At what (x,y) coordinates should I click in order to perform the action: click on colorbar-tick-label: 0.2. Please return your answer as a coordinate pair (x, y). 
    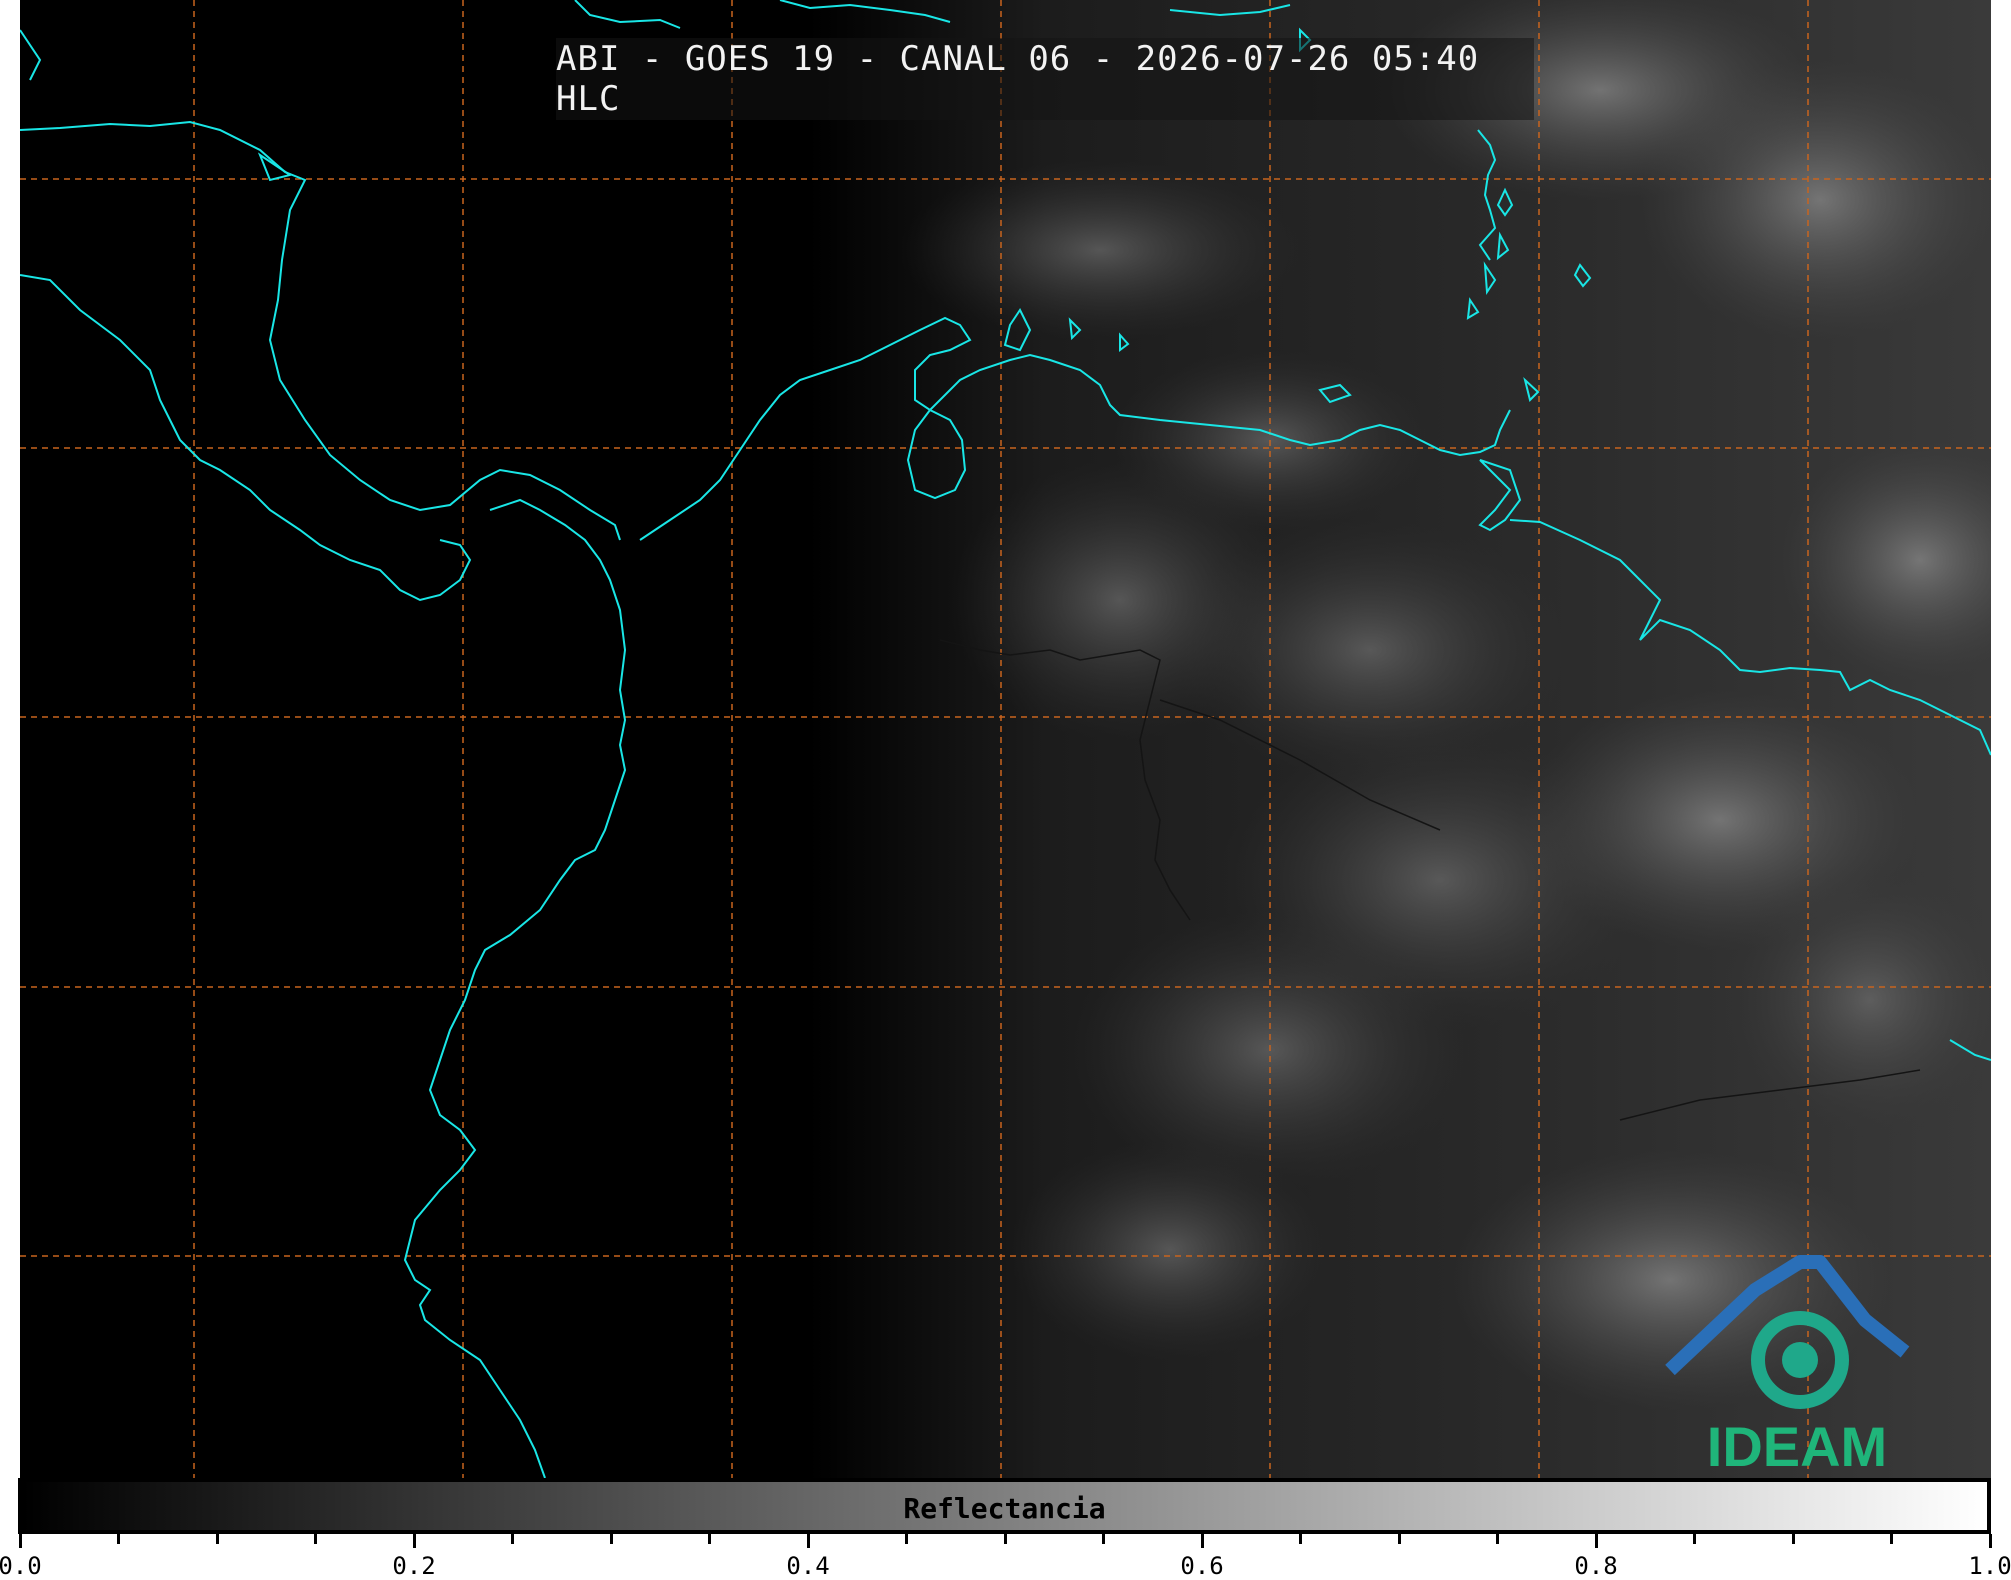
    Looking at the image, I should click on (414, 1566).